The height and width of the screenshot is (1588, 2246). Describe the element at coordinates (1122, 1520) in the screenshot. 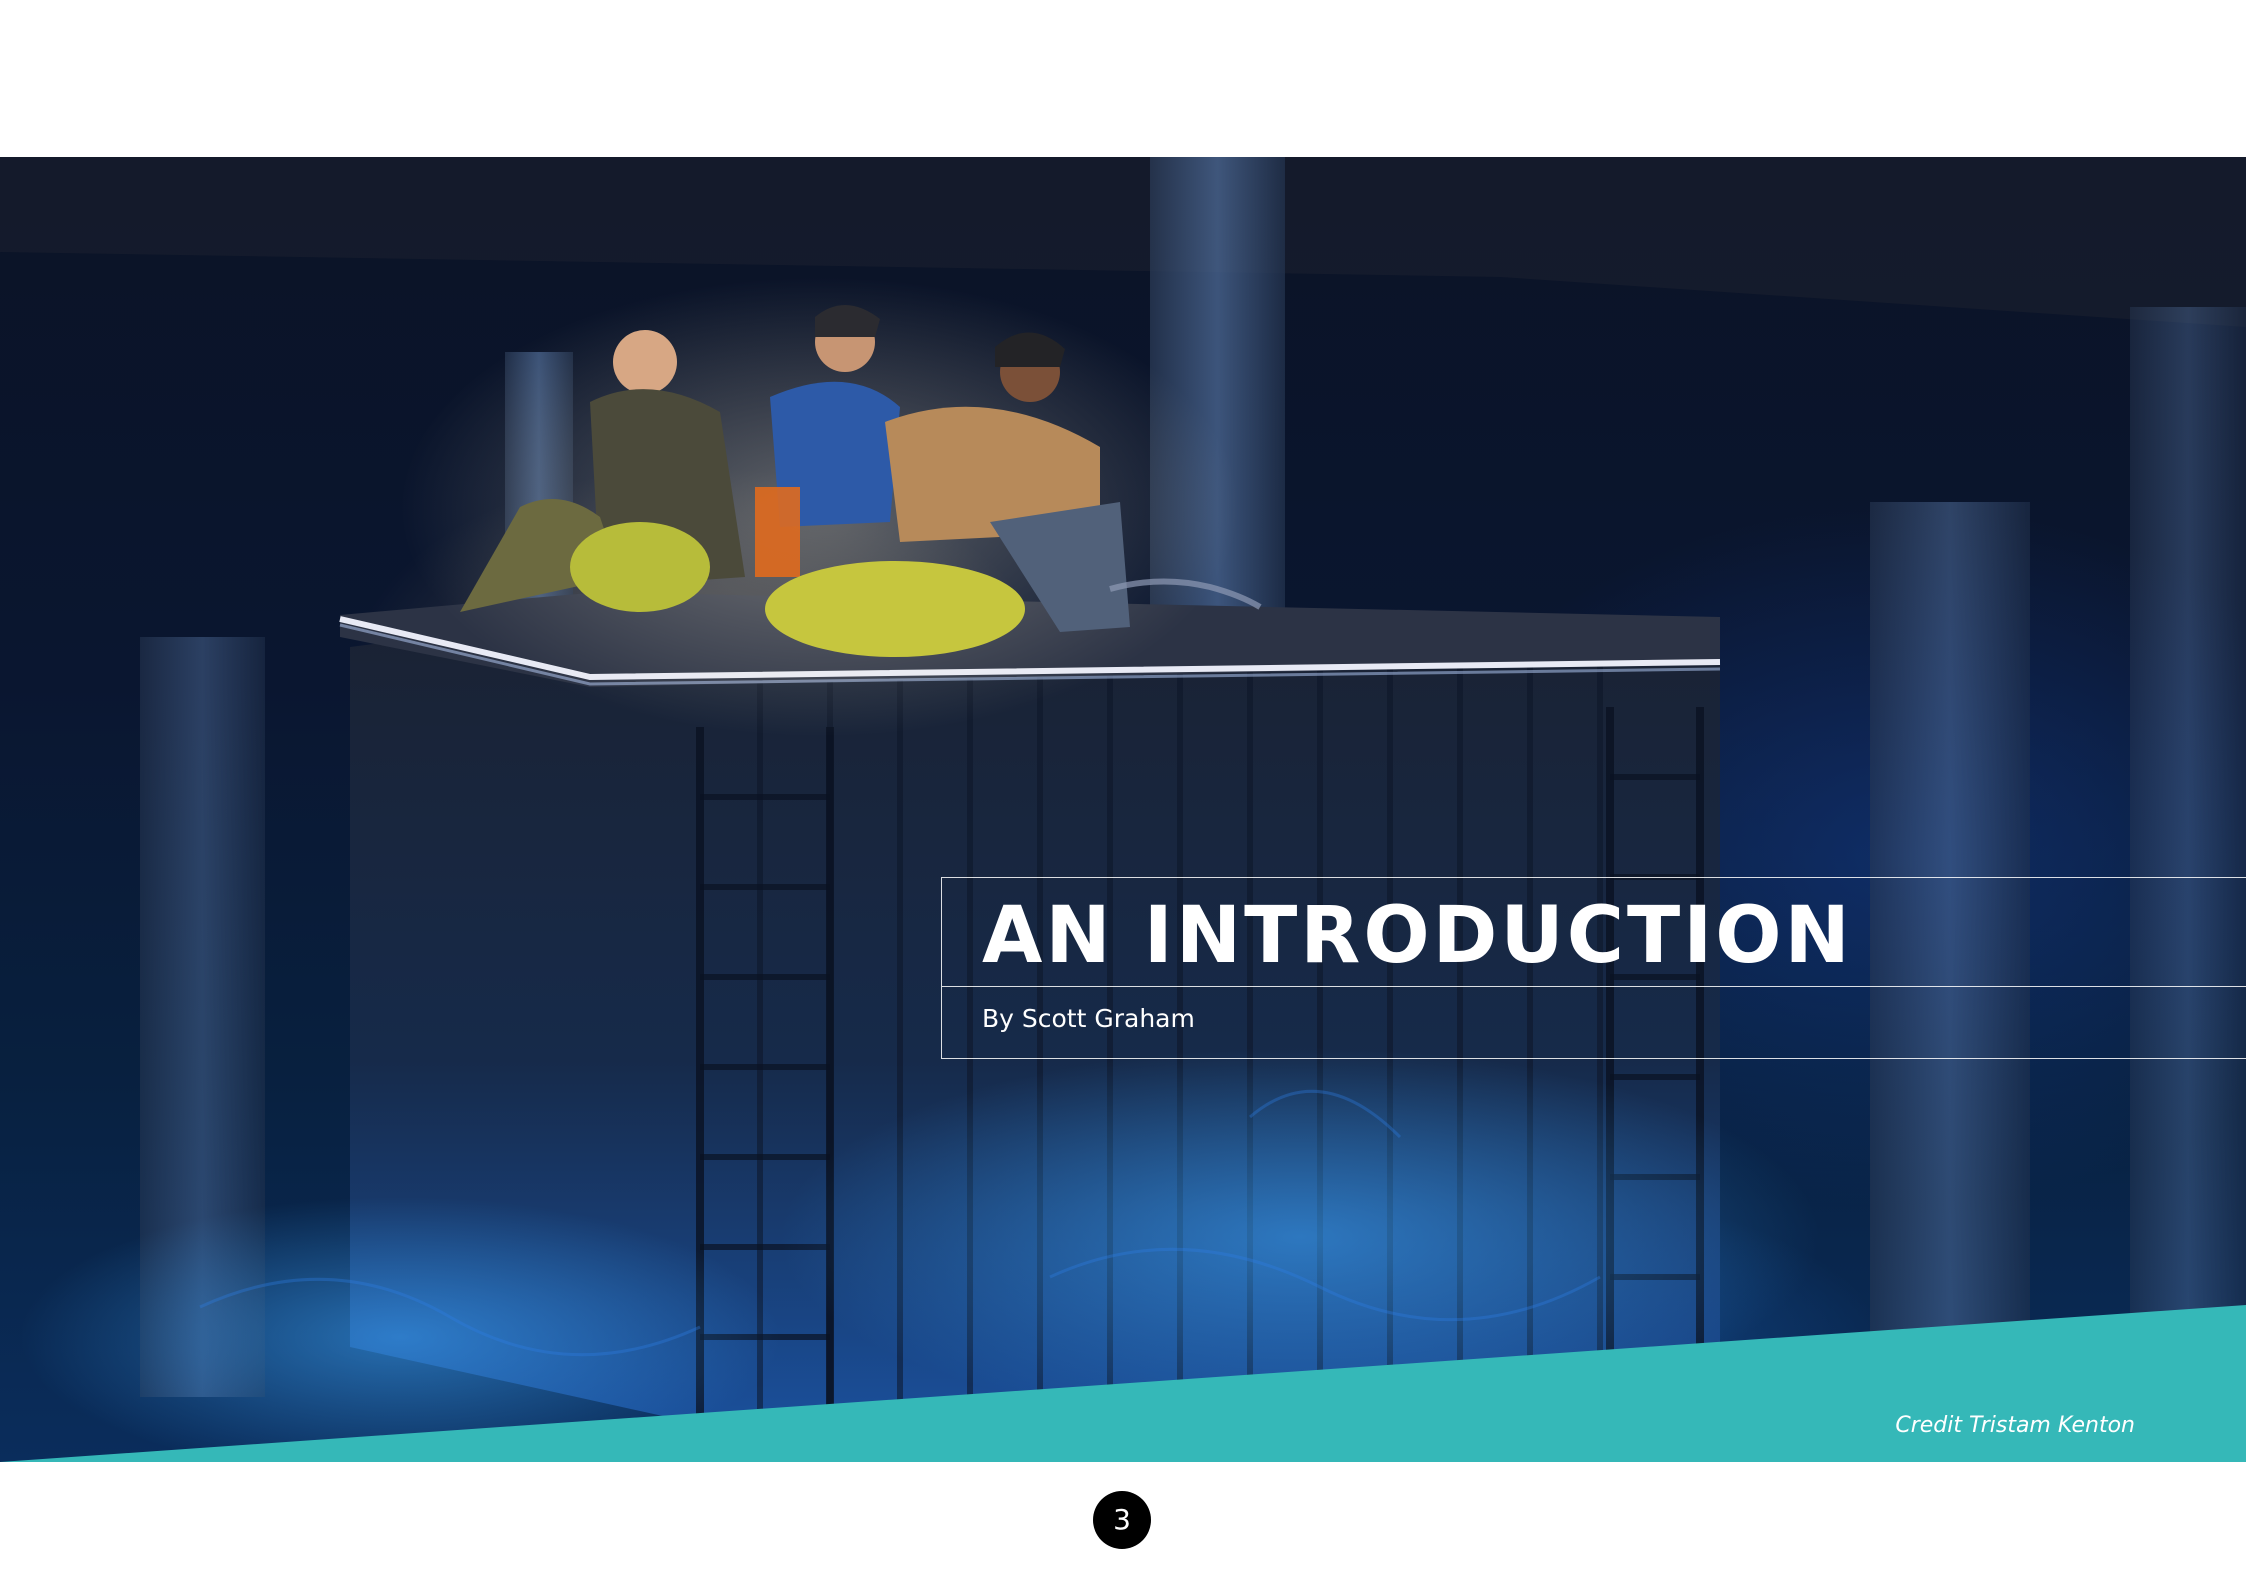

I see `page-number-badge: 3` at that location.